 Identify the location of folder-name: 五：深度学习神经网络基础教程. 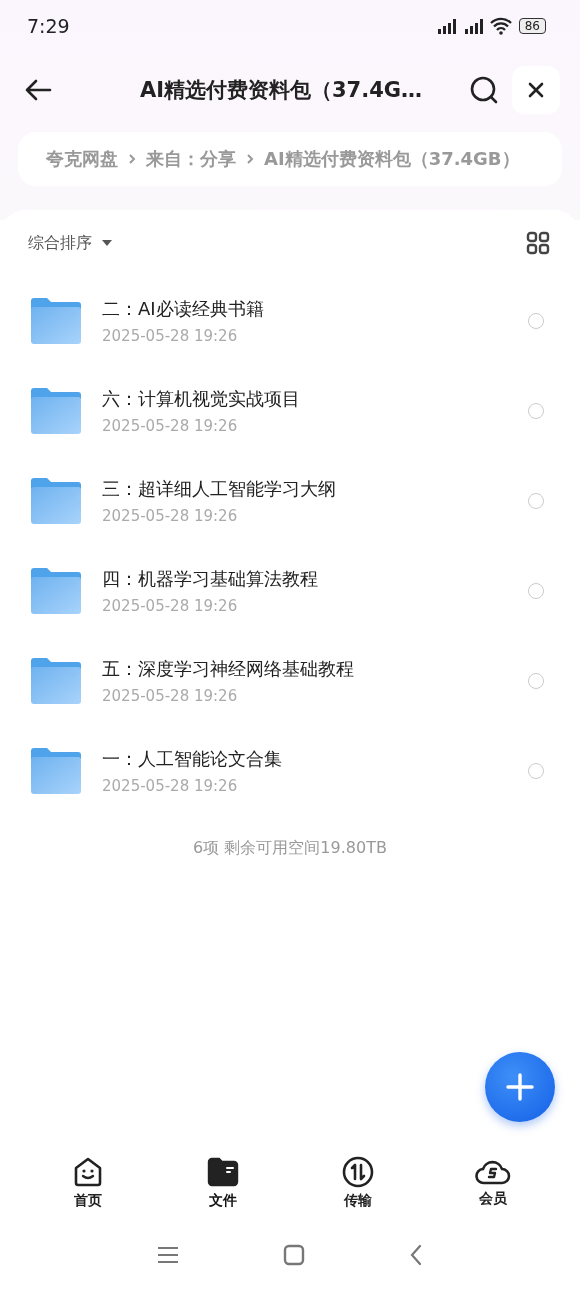
(315, 669).